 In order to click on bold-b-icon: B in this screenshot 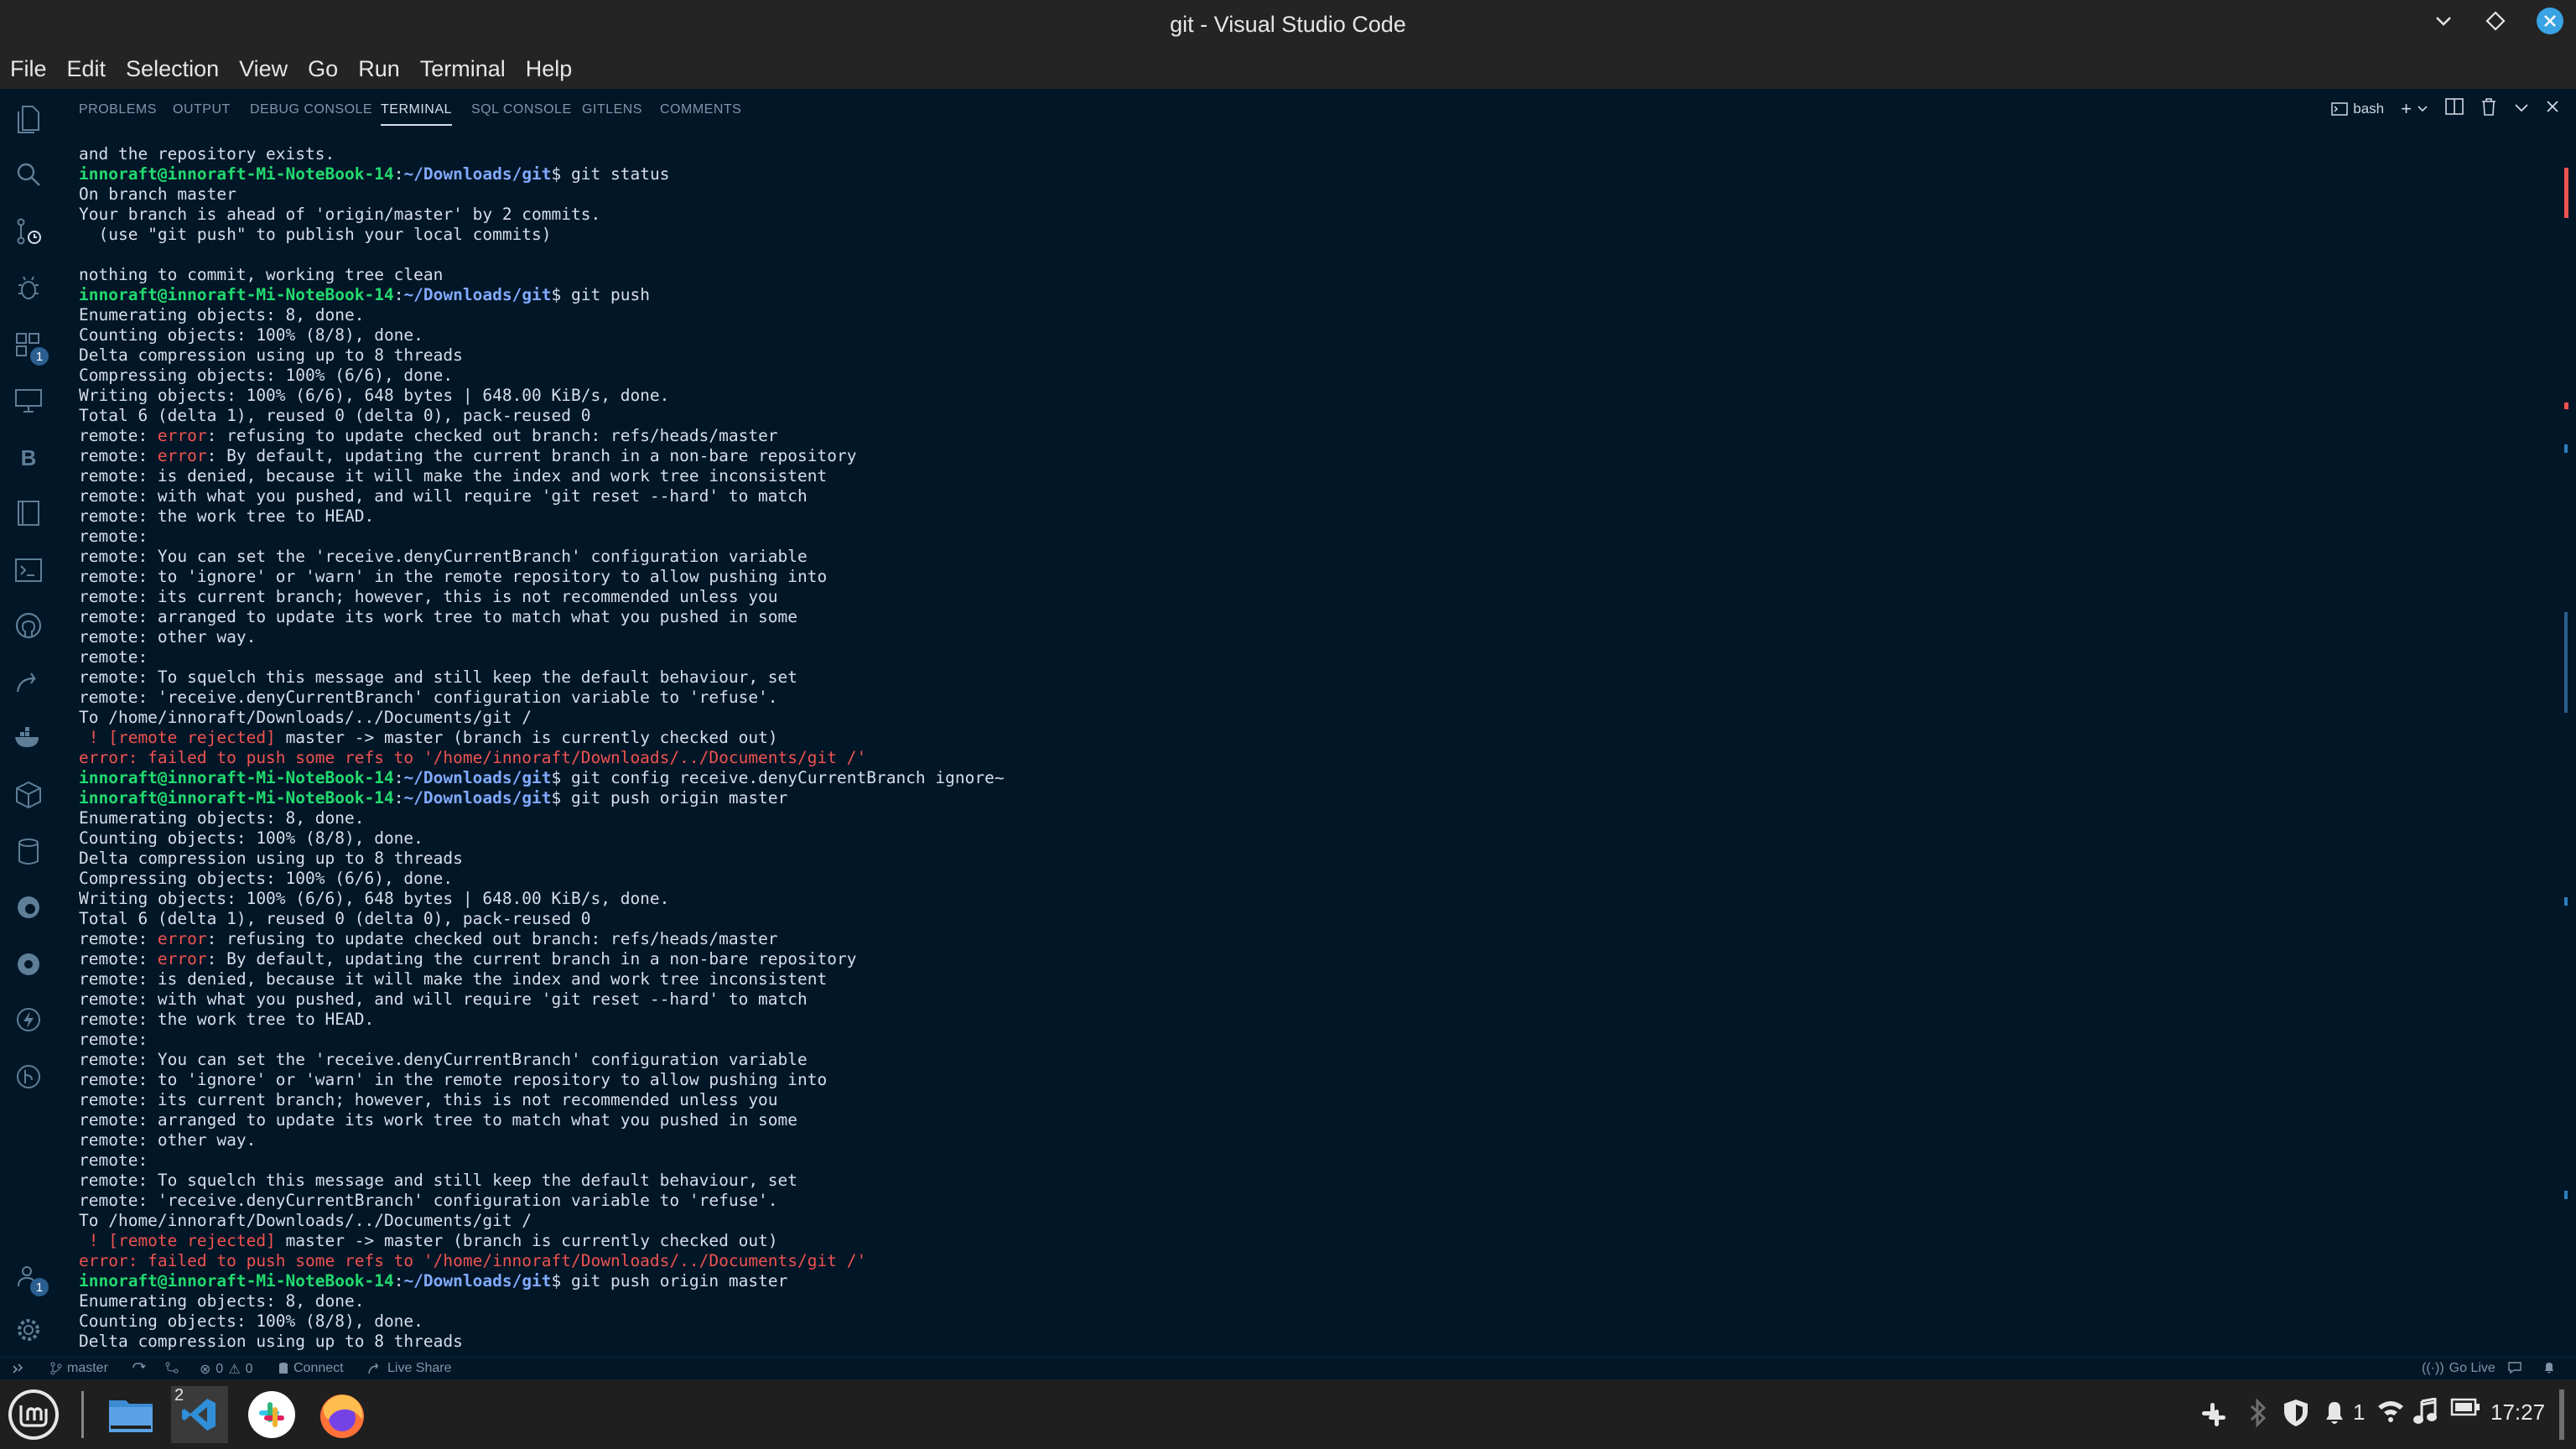, I will do `click(29, 458)`.